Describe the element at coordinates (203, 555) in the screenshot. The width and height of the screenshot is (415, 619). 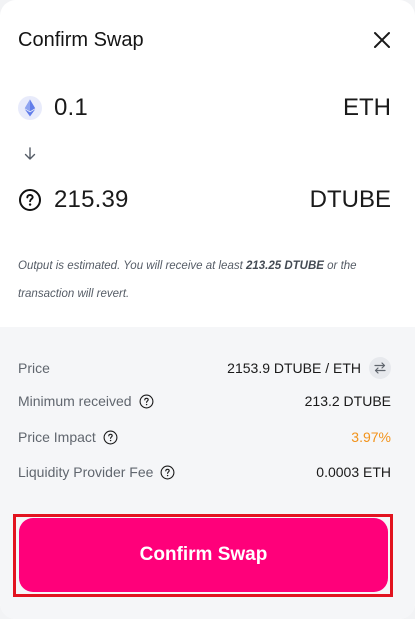
I see `confirm-swap-button: Confirm Swap` at that location.